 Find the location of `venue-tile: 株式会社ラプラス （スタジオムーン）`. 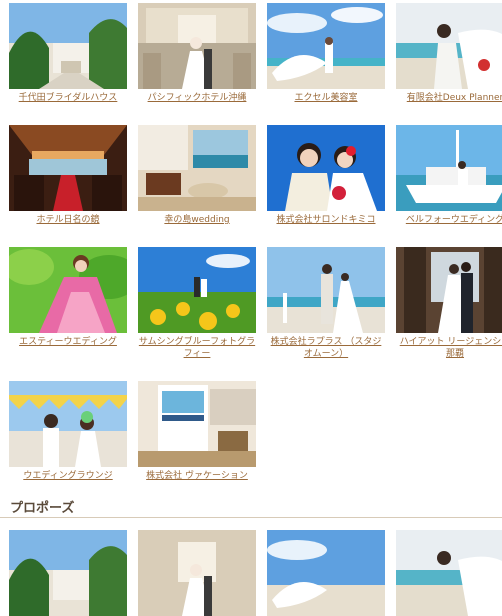

venue-tile: 株式会社ラプラス （スタジオムーン） is located at coordinates (326, 303).